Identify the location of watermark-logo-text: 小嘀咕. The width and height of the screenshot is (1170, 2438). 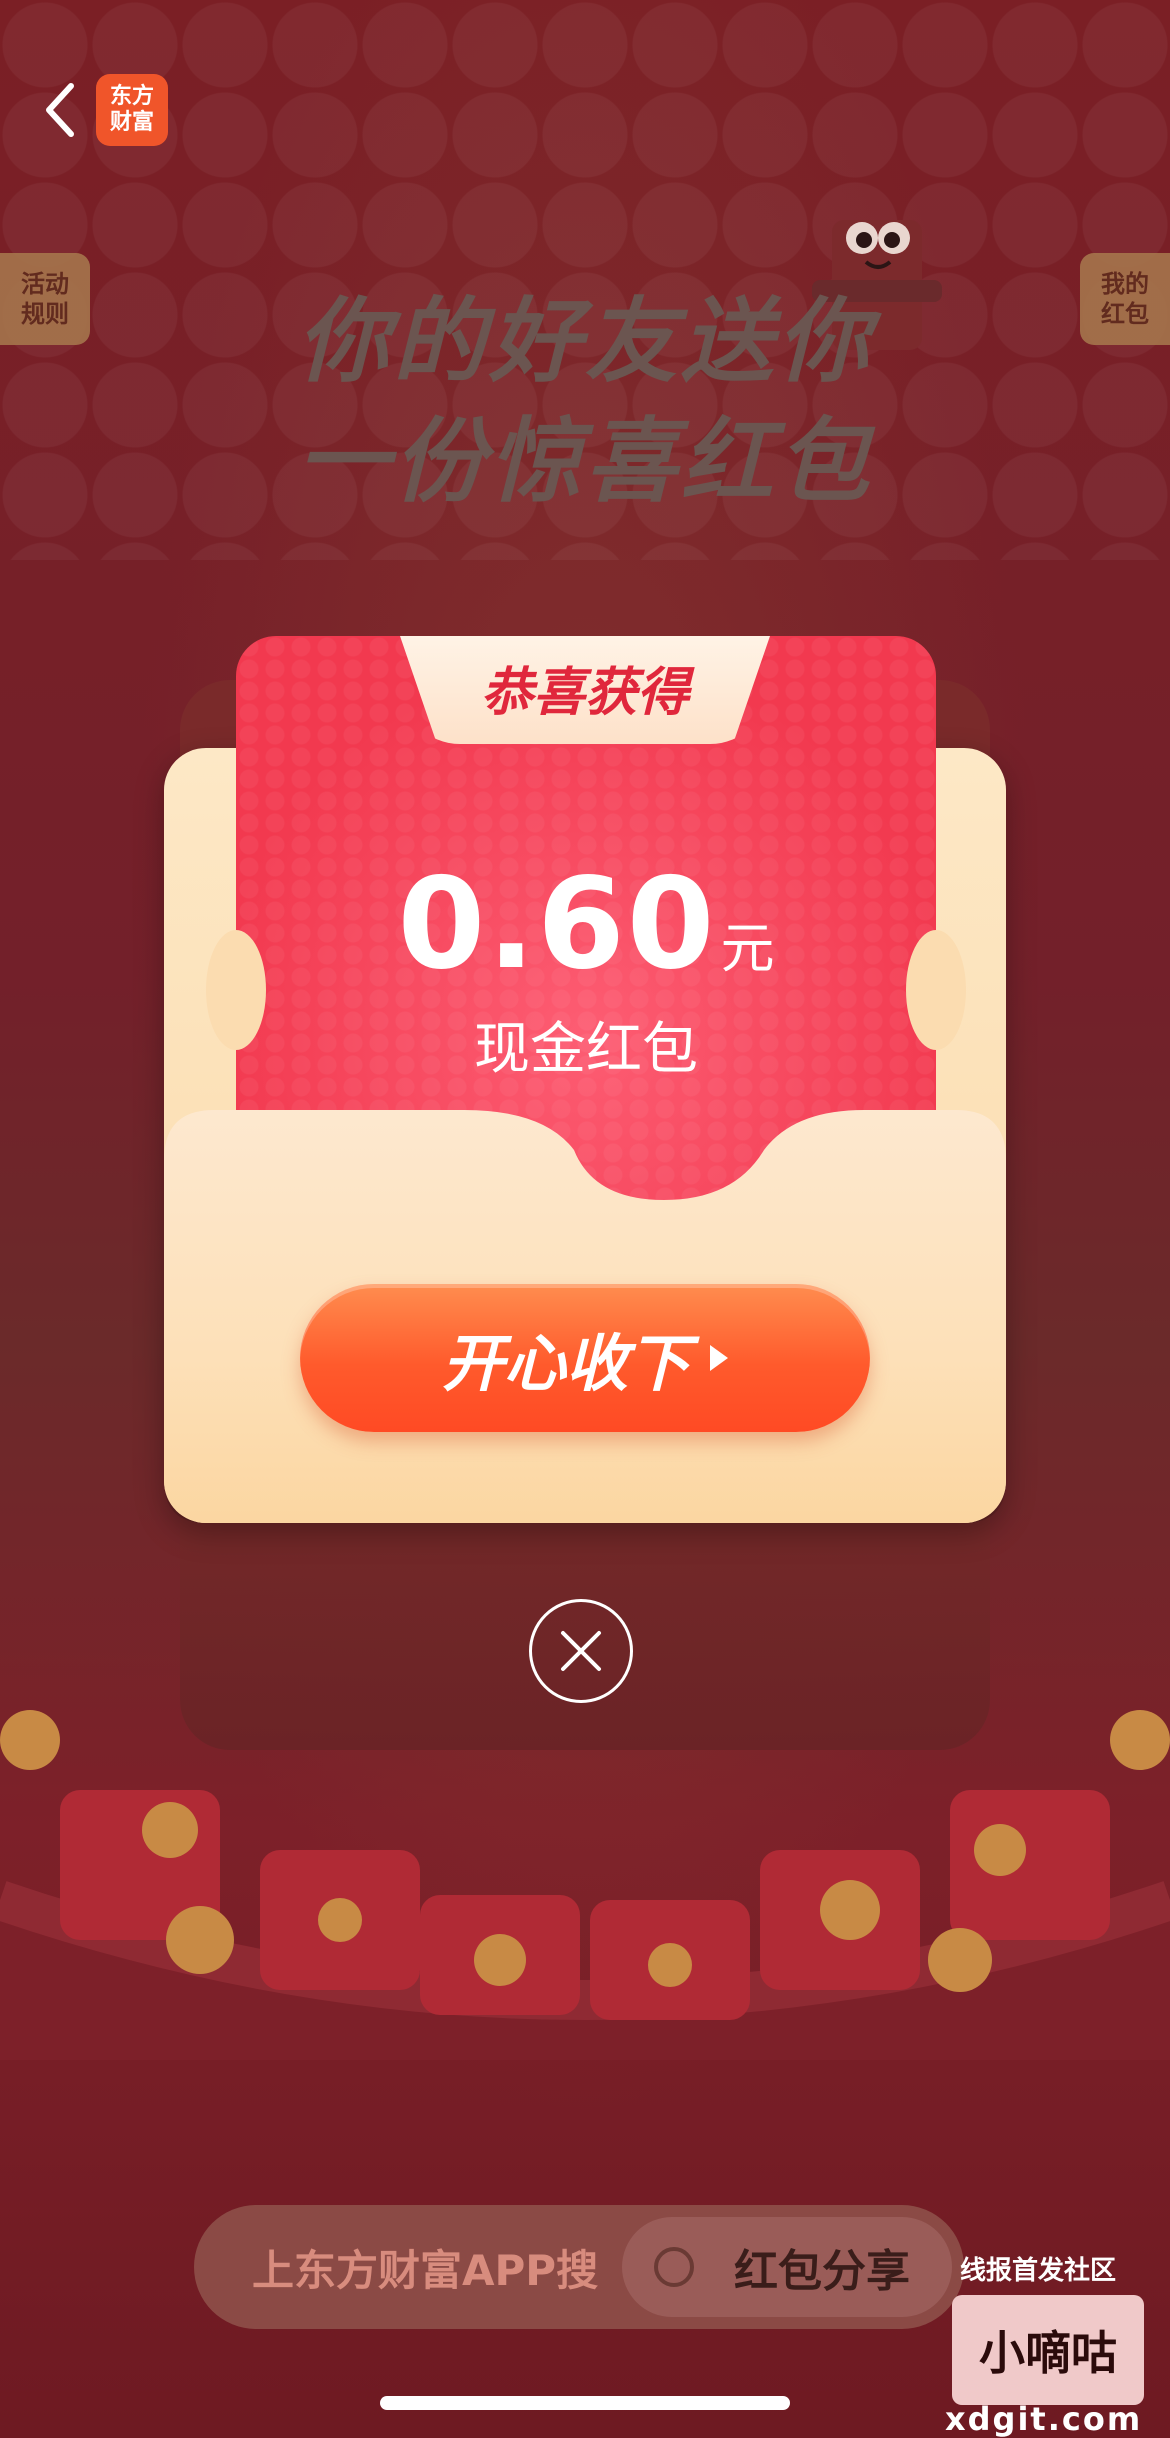
(1048, 2353).